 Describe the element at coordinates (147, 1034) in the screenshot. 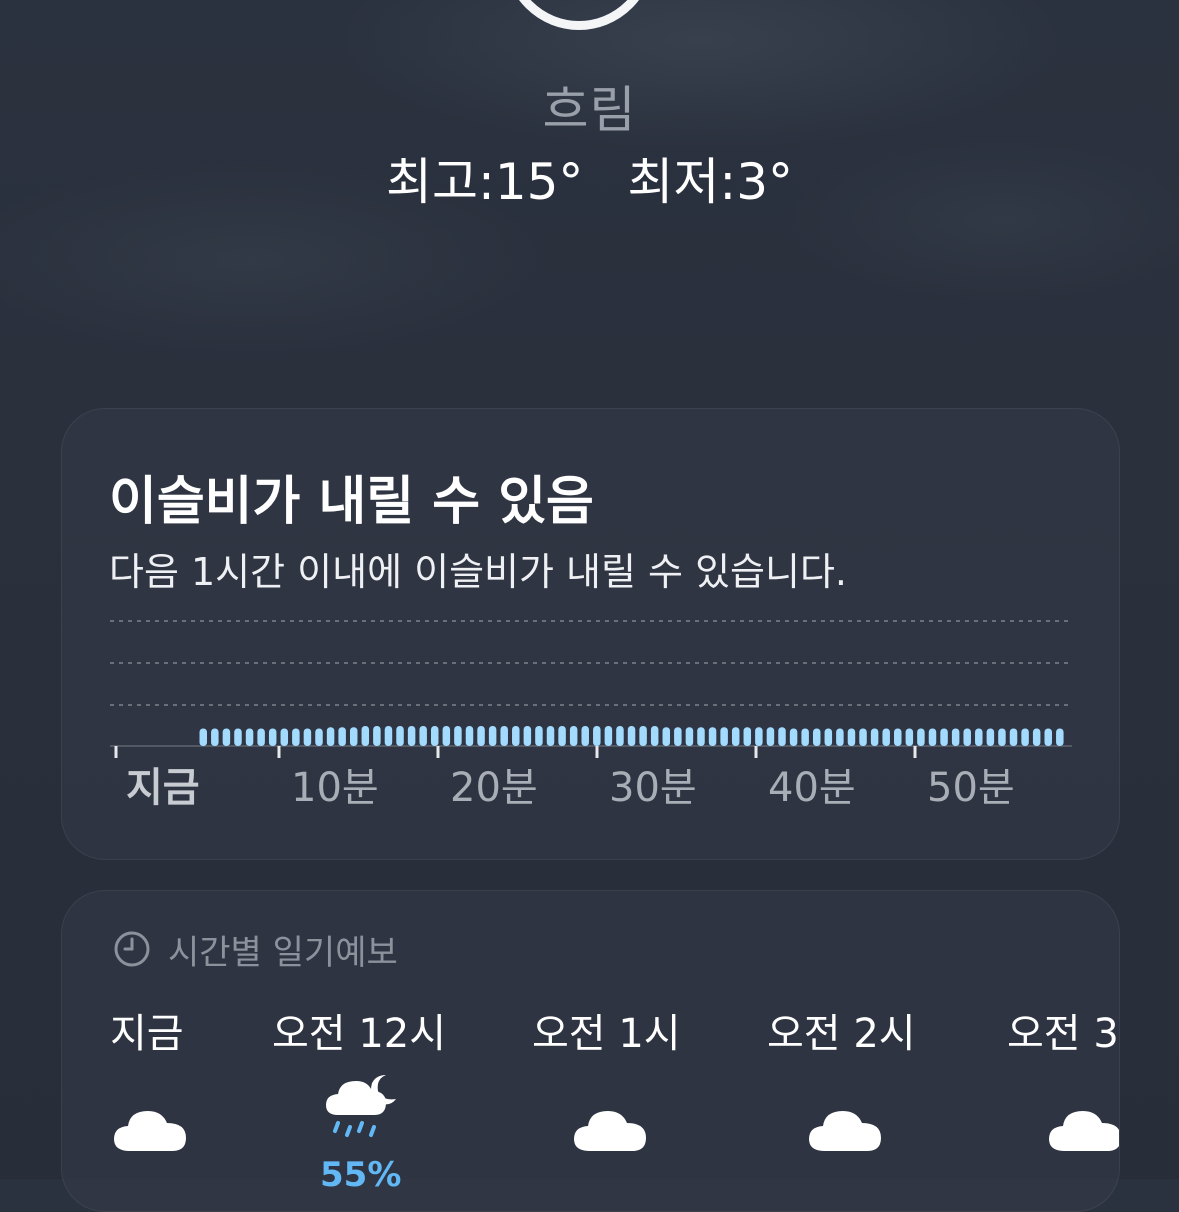

I see `hour-label: 지금` at that location.